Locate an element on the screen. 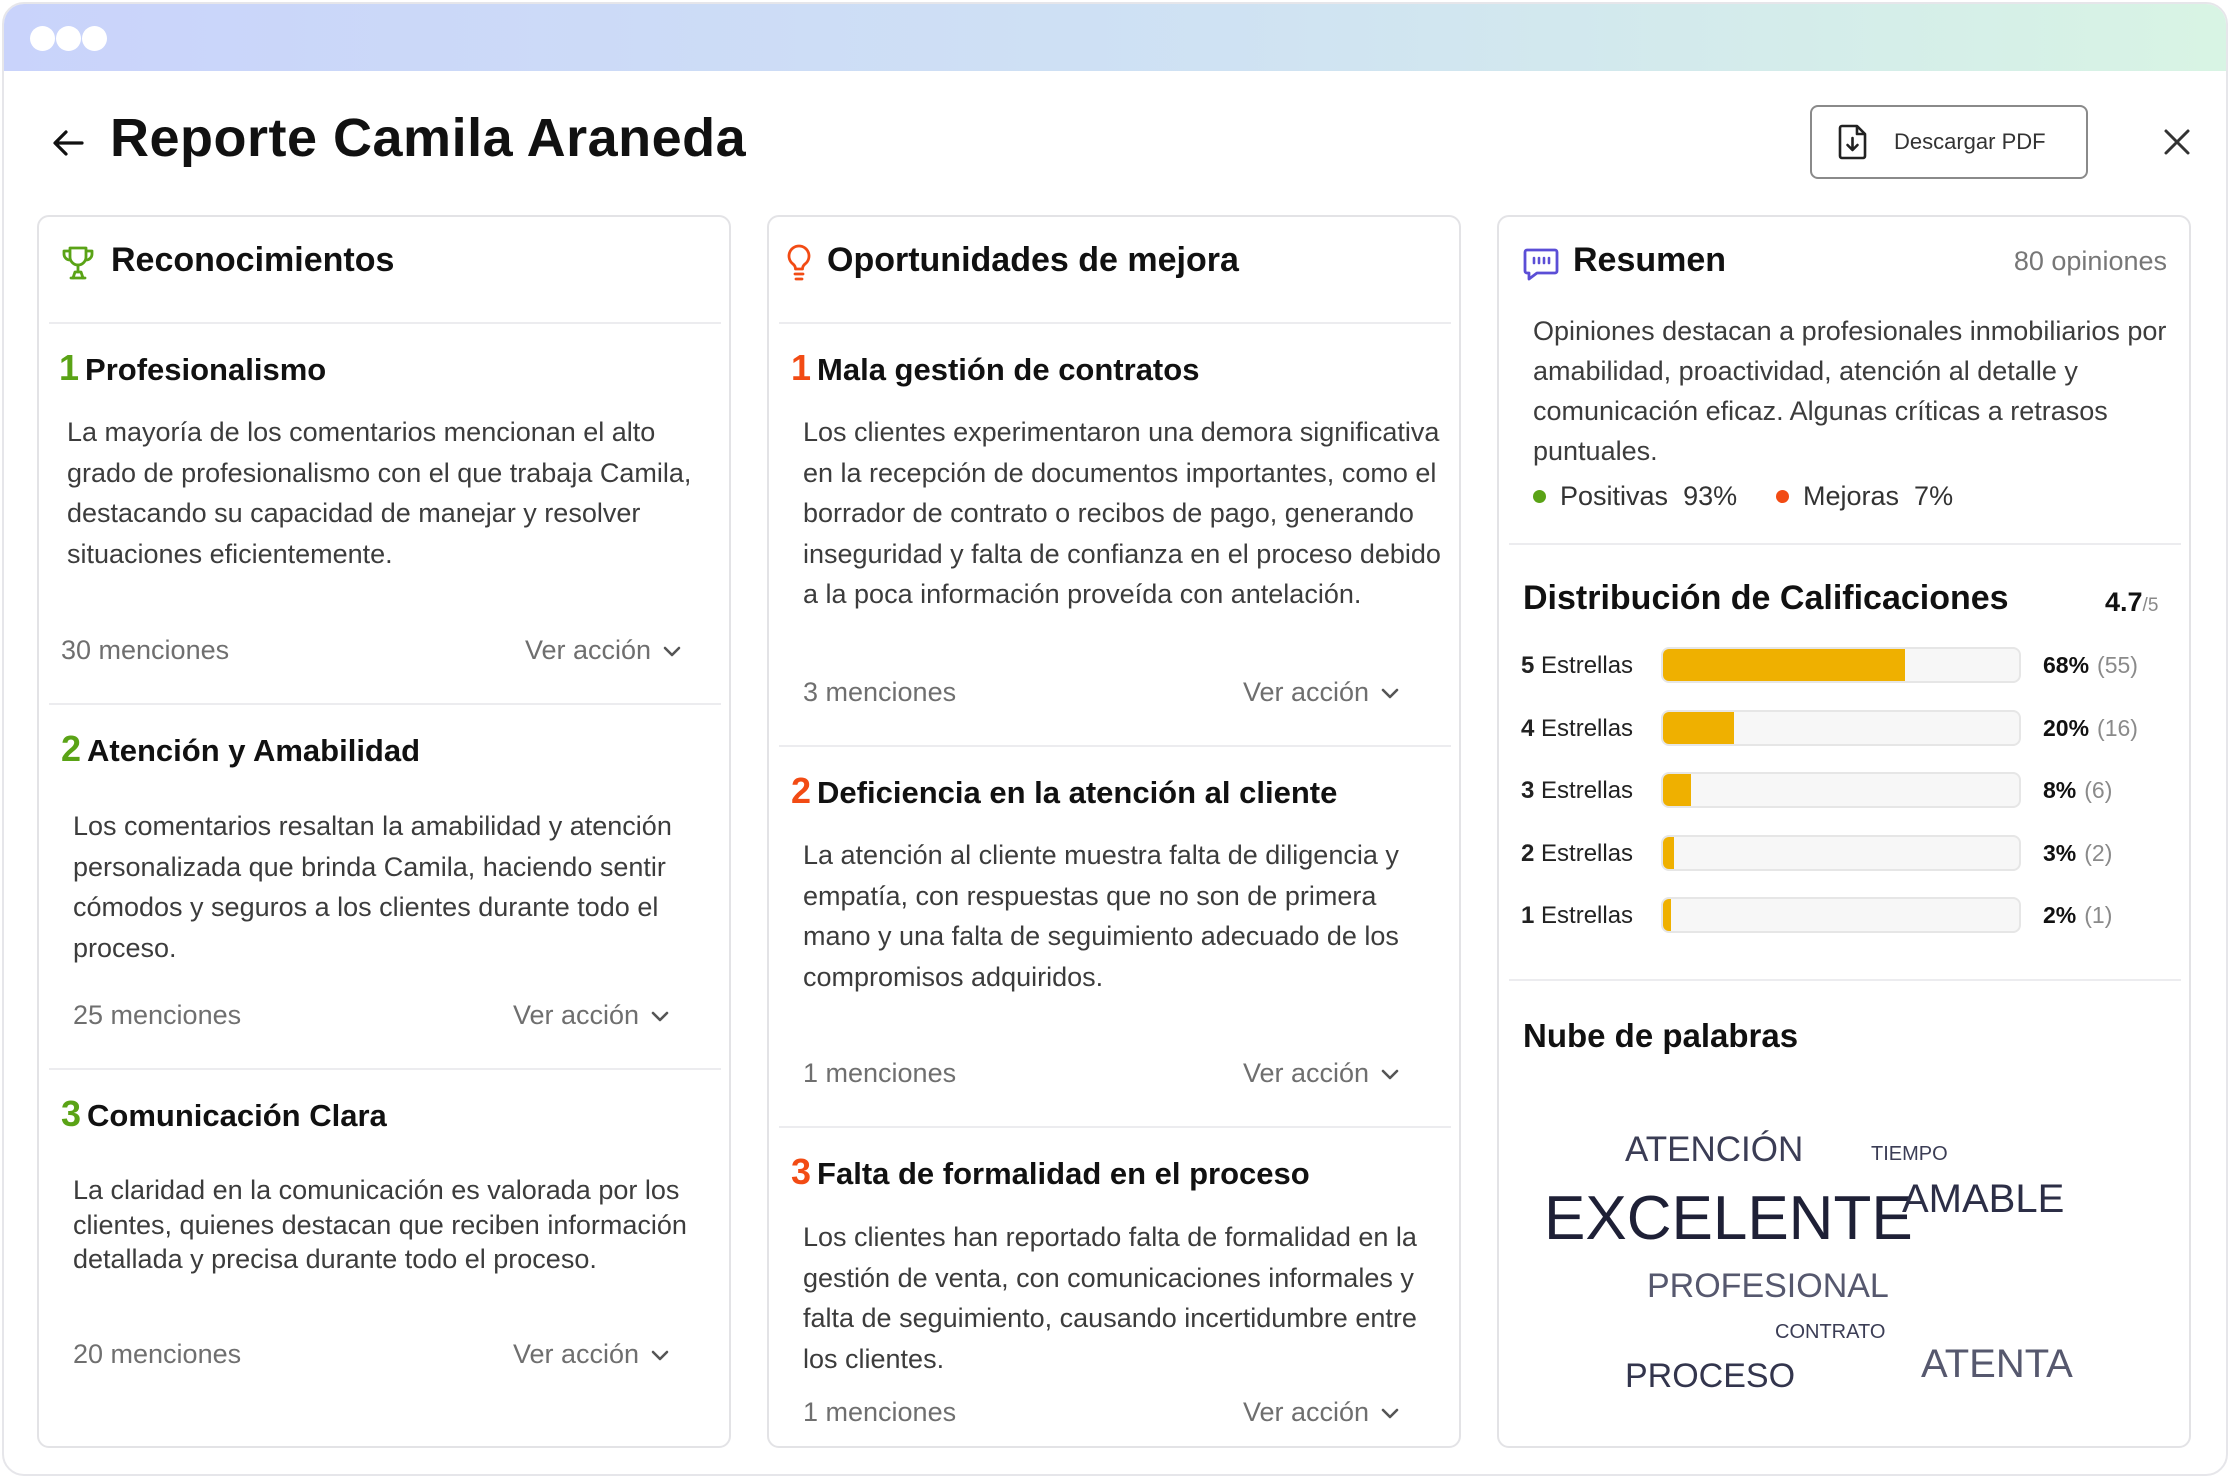 The height and width of the screenshot is (1478, 2230). rating-percent: 20% (16) is located at coordinates (2090, 727).